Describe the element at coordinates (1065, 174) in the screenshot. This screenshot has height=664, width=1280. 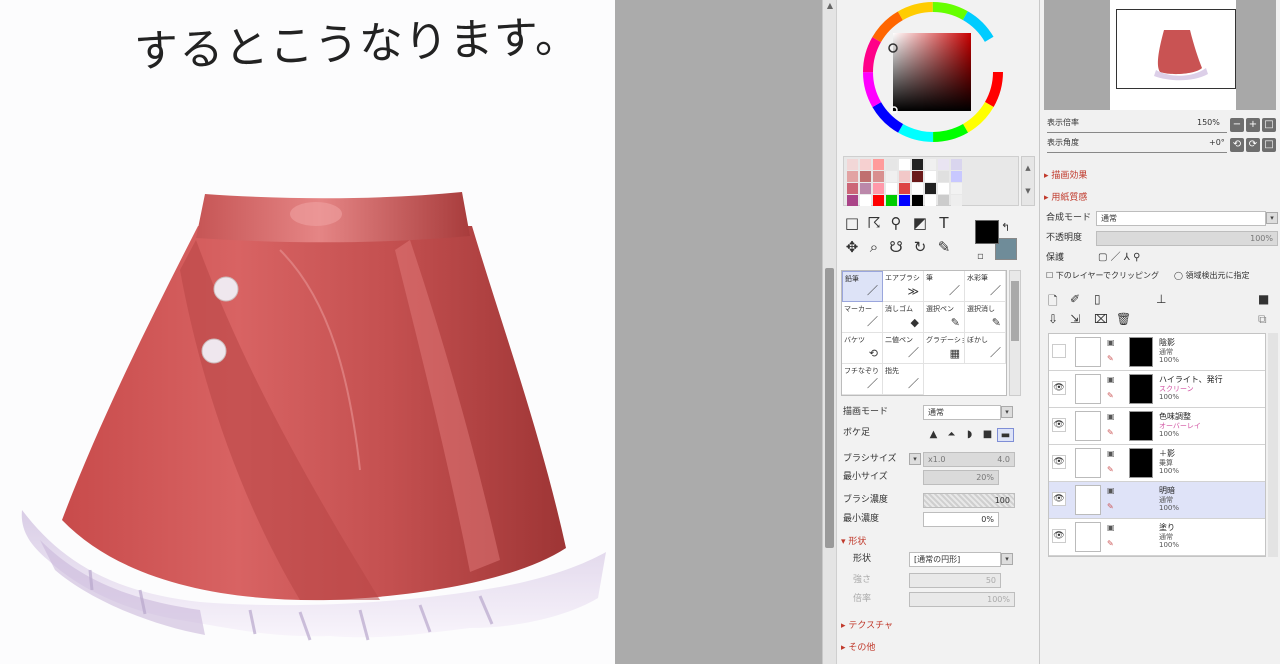
I see `draw-effect-section: ▸ 描画効果` at that location.